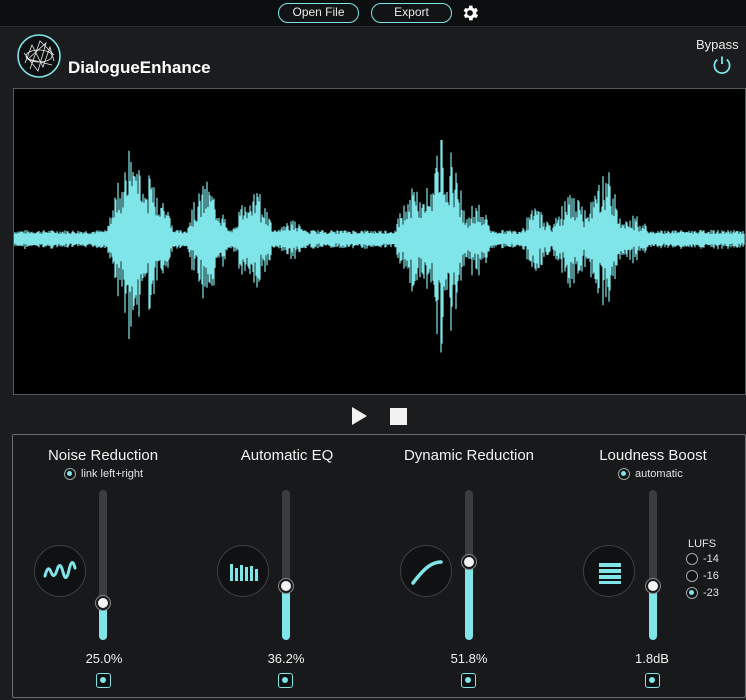 This screenshot has width=746, height=700. Describe the element at coordinates (702, 544) in the screenshot. I see `lufs-title: LUFS` at that location.